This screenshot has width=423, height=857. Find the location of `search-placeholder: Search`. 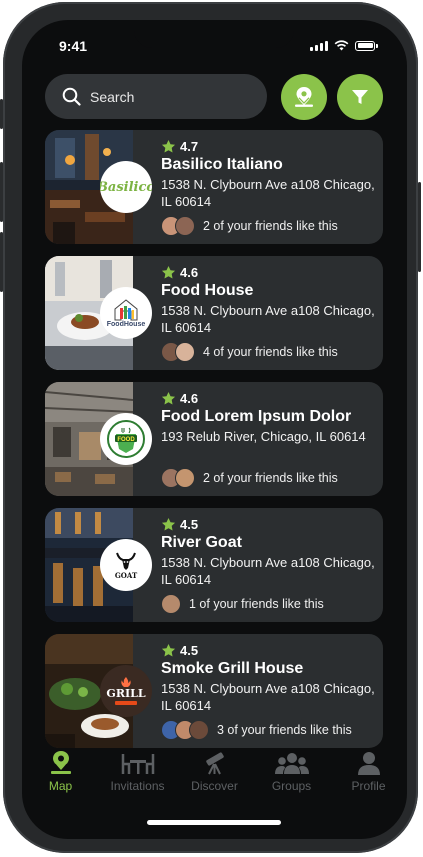

search-placeholder: Search is located at coordinates (112, 96).